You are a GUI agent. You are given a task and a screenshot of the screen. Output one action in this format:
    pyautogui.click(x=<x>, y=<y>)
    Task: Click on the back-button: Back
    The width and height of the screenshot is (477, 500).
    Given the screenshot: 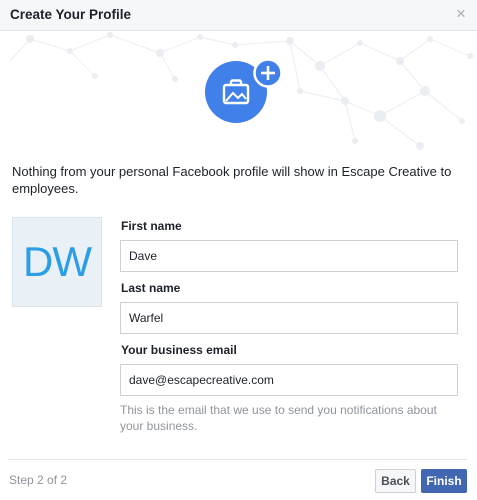 What is the action you would take?
    pyautogui.click(x=395, y=481)
    